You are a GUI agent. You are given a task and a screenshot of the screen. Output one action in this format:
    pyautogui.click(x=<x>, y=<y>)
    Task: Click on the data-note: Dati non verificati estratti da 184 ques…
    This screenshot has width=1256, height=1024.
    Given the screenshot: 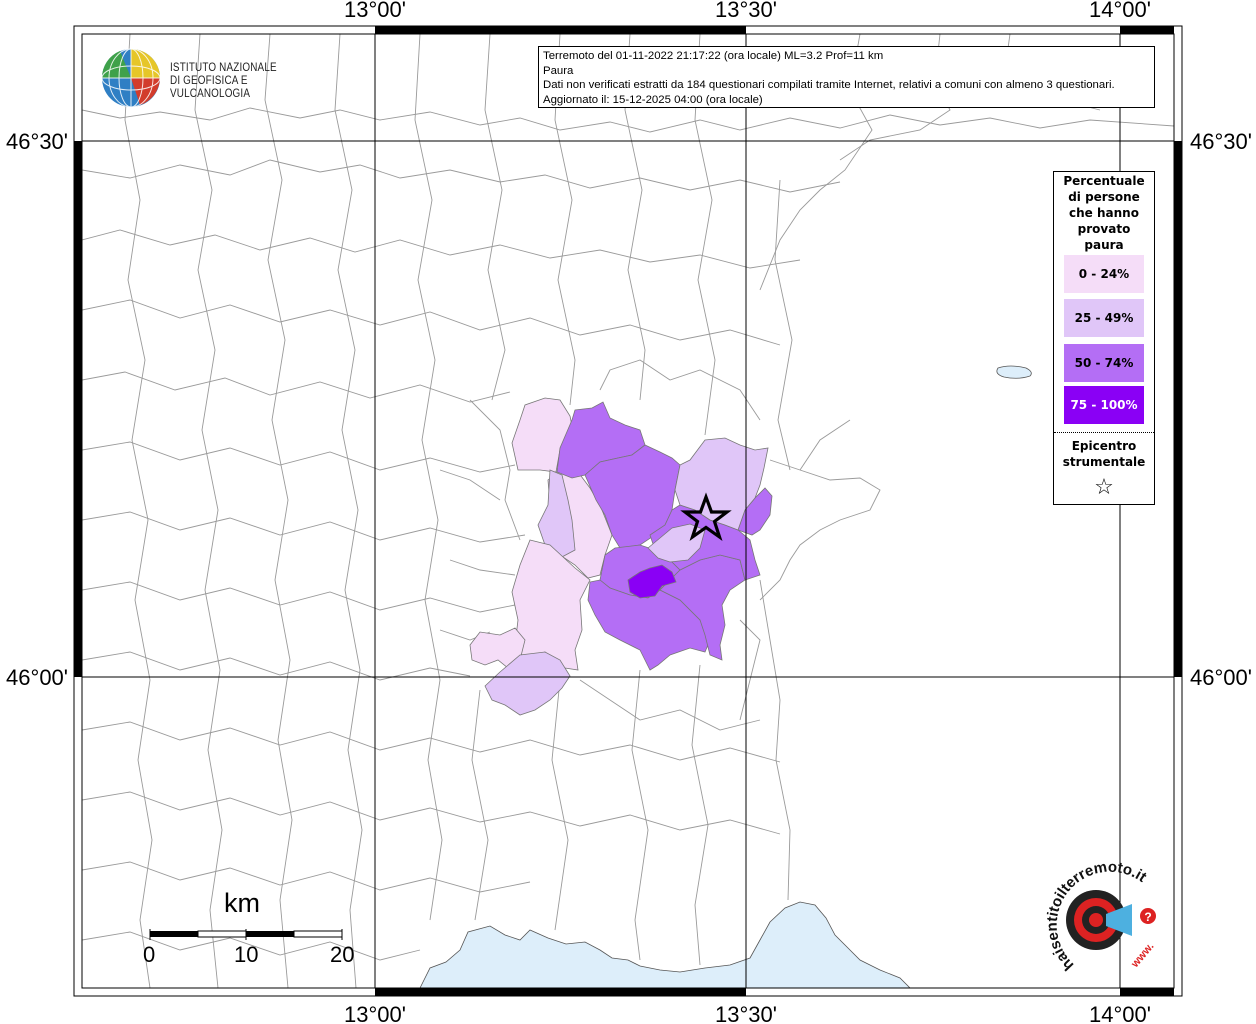 What is the action you would take?
    pyautogui.click(x=829, y=85)
    